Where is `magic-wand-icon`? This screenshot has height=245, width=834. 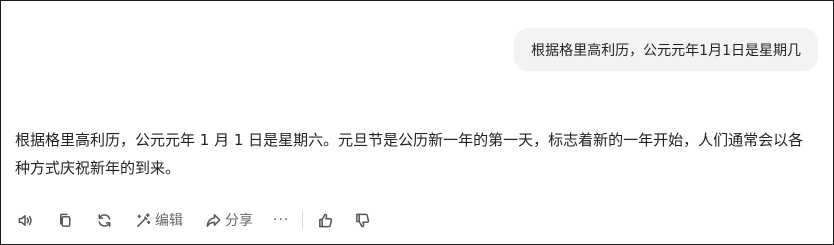 magic-wand-icon is located at coordinates (144, 219).